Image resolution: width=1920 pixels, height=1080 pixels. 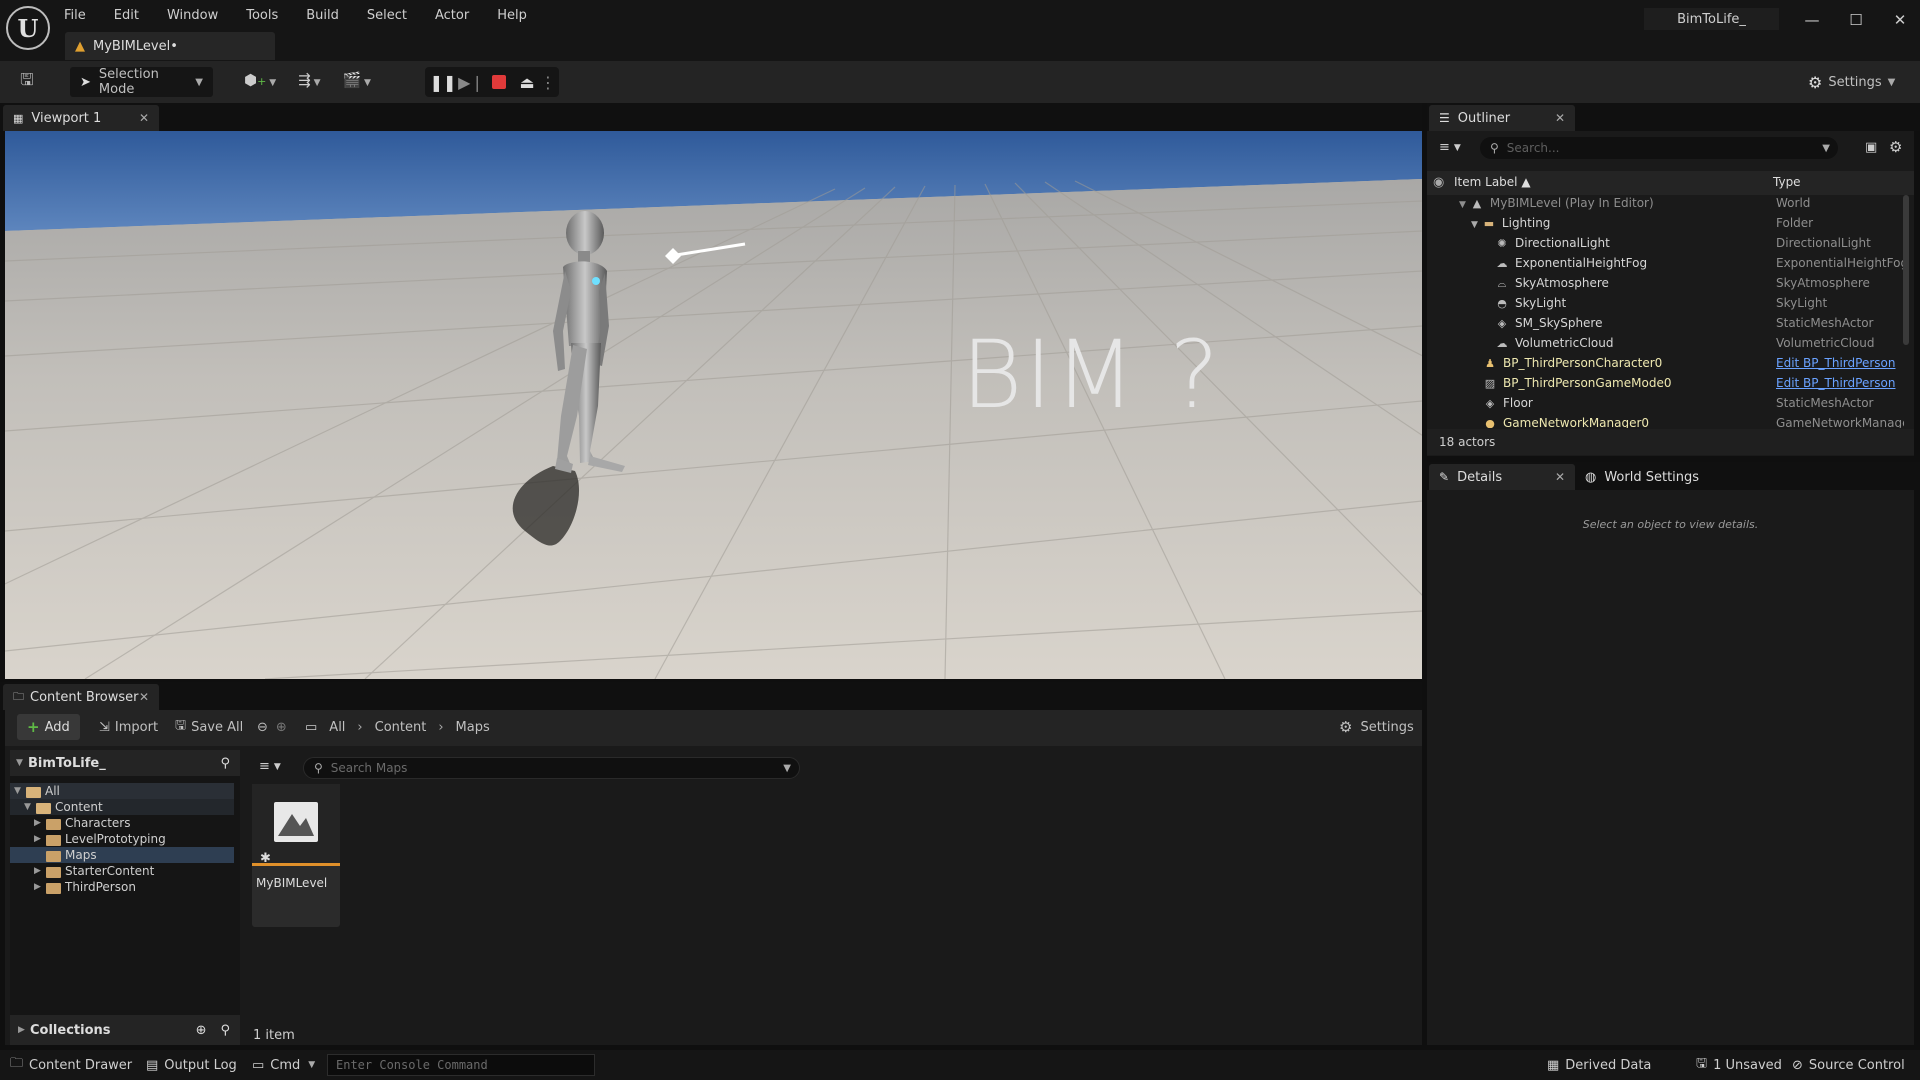 What do you see at coordinates (1667, 206) in the screenshot?
I see `outliner-row: ▼ ▲ MyBIMLevel (Play In Editor) World` at bounding box center [1667, 206].